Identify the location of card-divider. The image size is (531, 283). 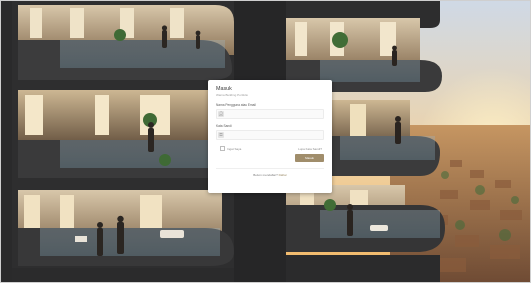
(270, 168).